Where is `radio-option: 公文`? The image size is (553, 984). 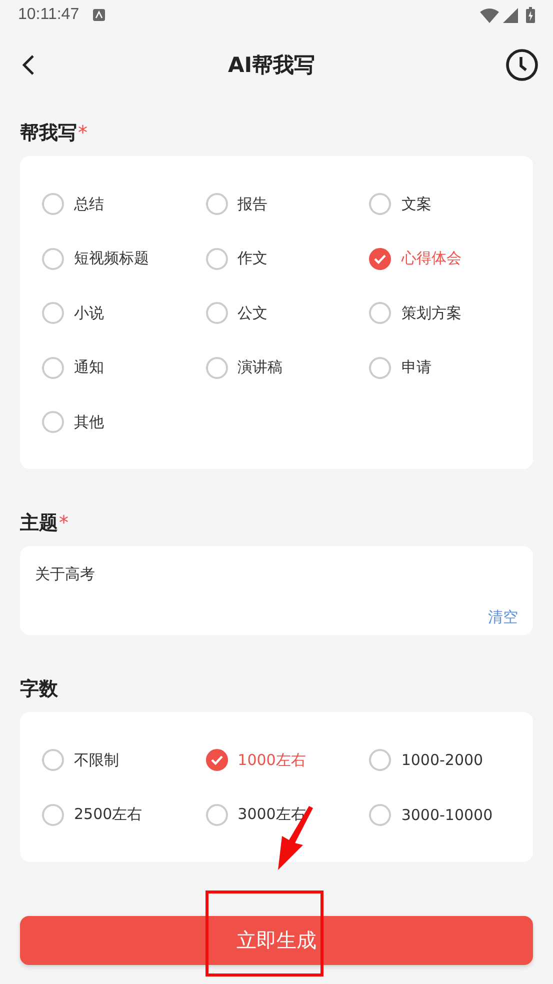
radio-option: 公文 is located at coordinates (237, 313).